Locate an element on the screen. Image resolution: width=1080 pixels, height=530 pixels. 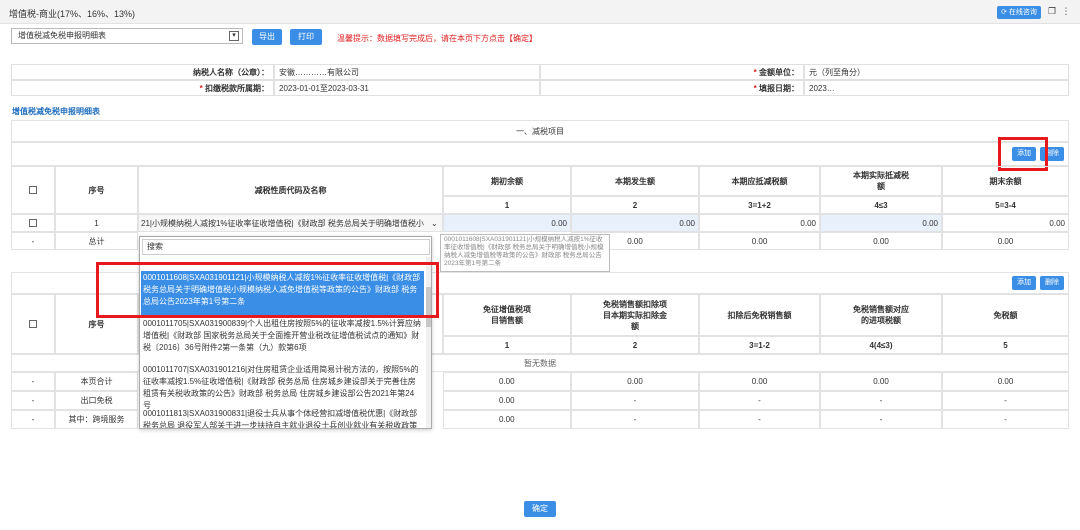
chevron-down-icon: ⌄ is located at coordinates (434, 223).